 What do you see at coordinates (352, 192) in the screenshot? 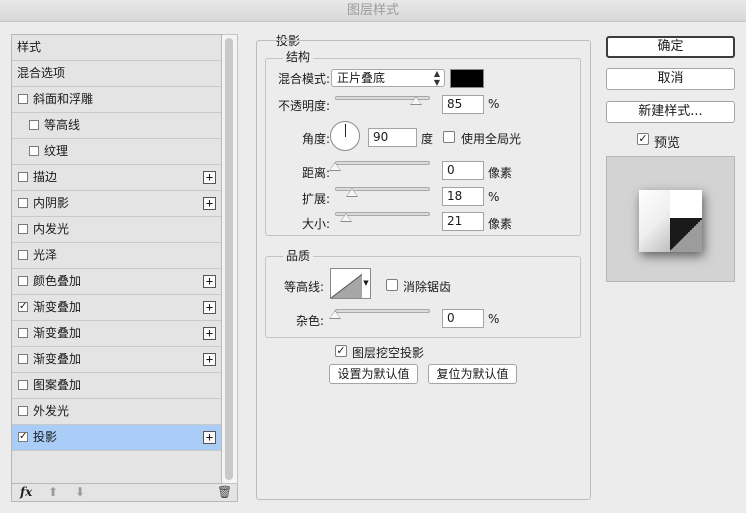
I see `spread-slider-thumb` at bounding box center [352, 192].